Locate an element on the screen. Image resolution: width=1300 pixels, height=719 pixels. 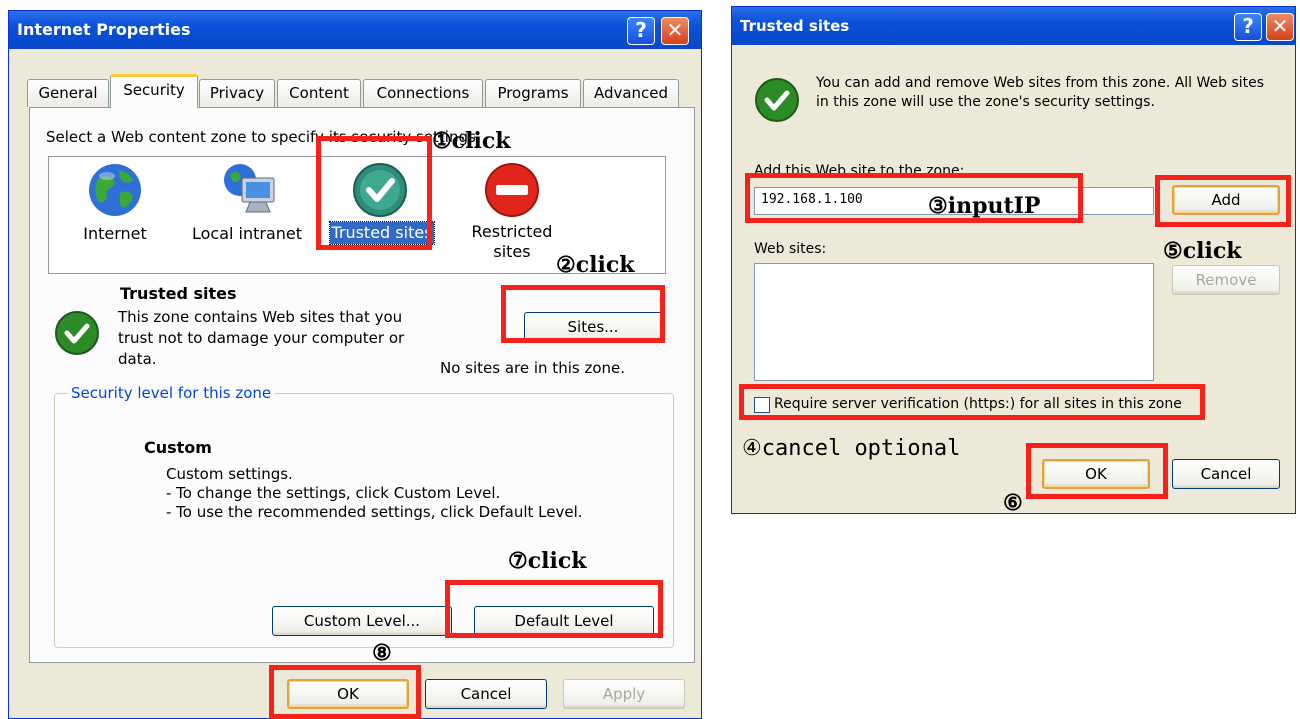
annotation-step-3: ③inputIP is located at coordinates (984, 206).